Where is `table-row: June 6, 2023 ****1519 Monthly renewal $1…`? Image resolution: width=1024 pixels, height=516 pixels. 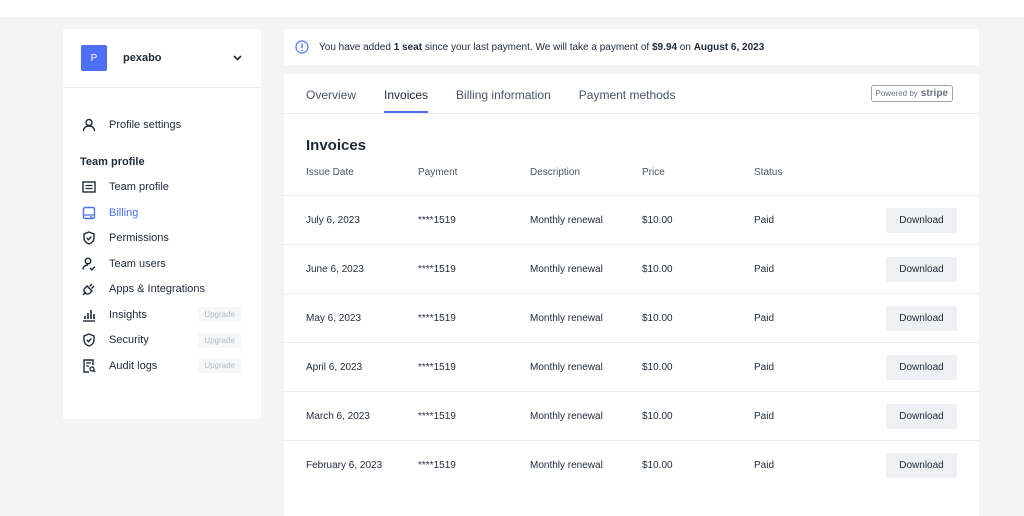 table-row: June 6, 2023 ****1519 Monthly renewal $1… is located at coordinates (631, 269).